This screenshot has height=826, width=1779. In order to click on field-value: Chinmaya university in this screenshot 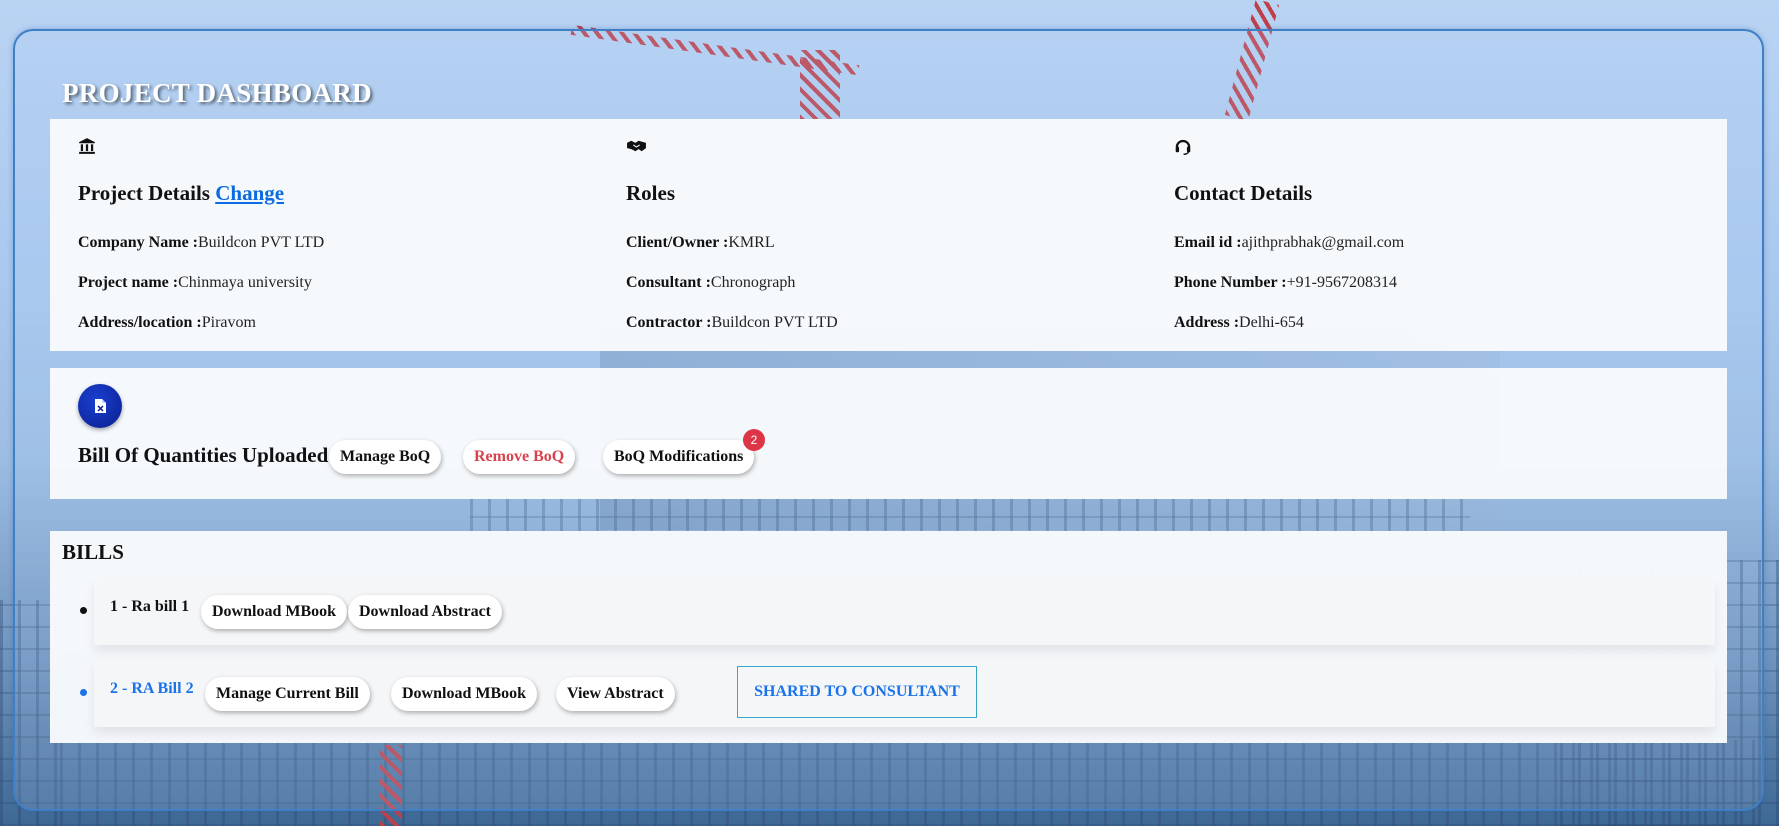, I will do `click(245, 282)`.